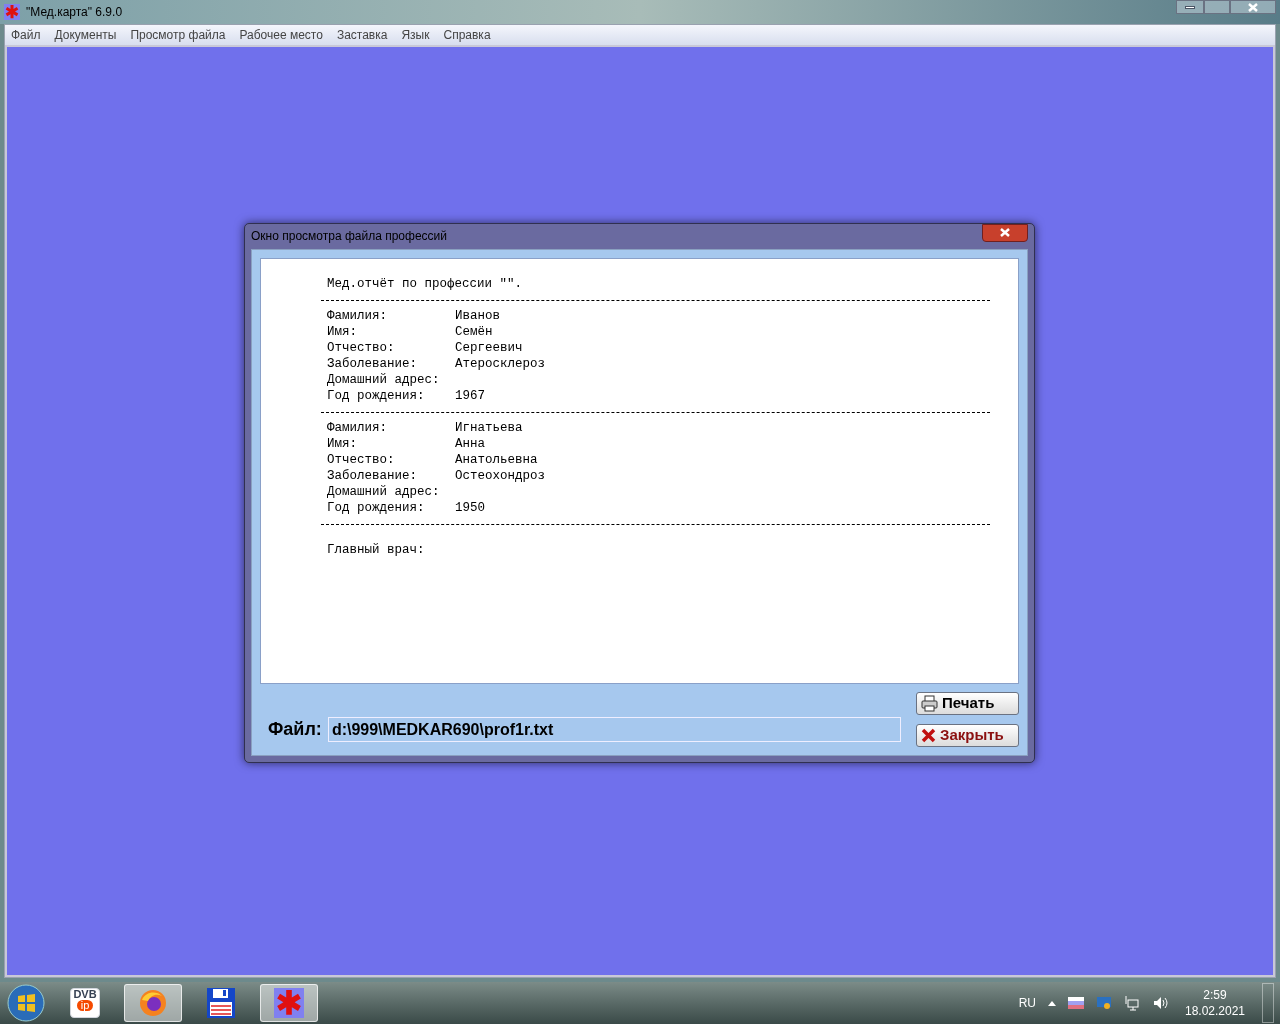  What do you see at coordinates (500, 363) in the screenshot?
I see `field-value: Атеросклероз` at bounding box center [500, 363].